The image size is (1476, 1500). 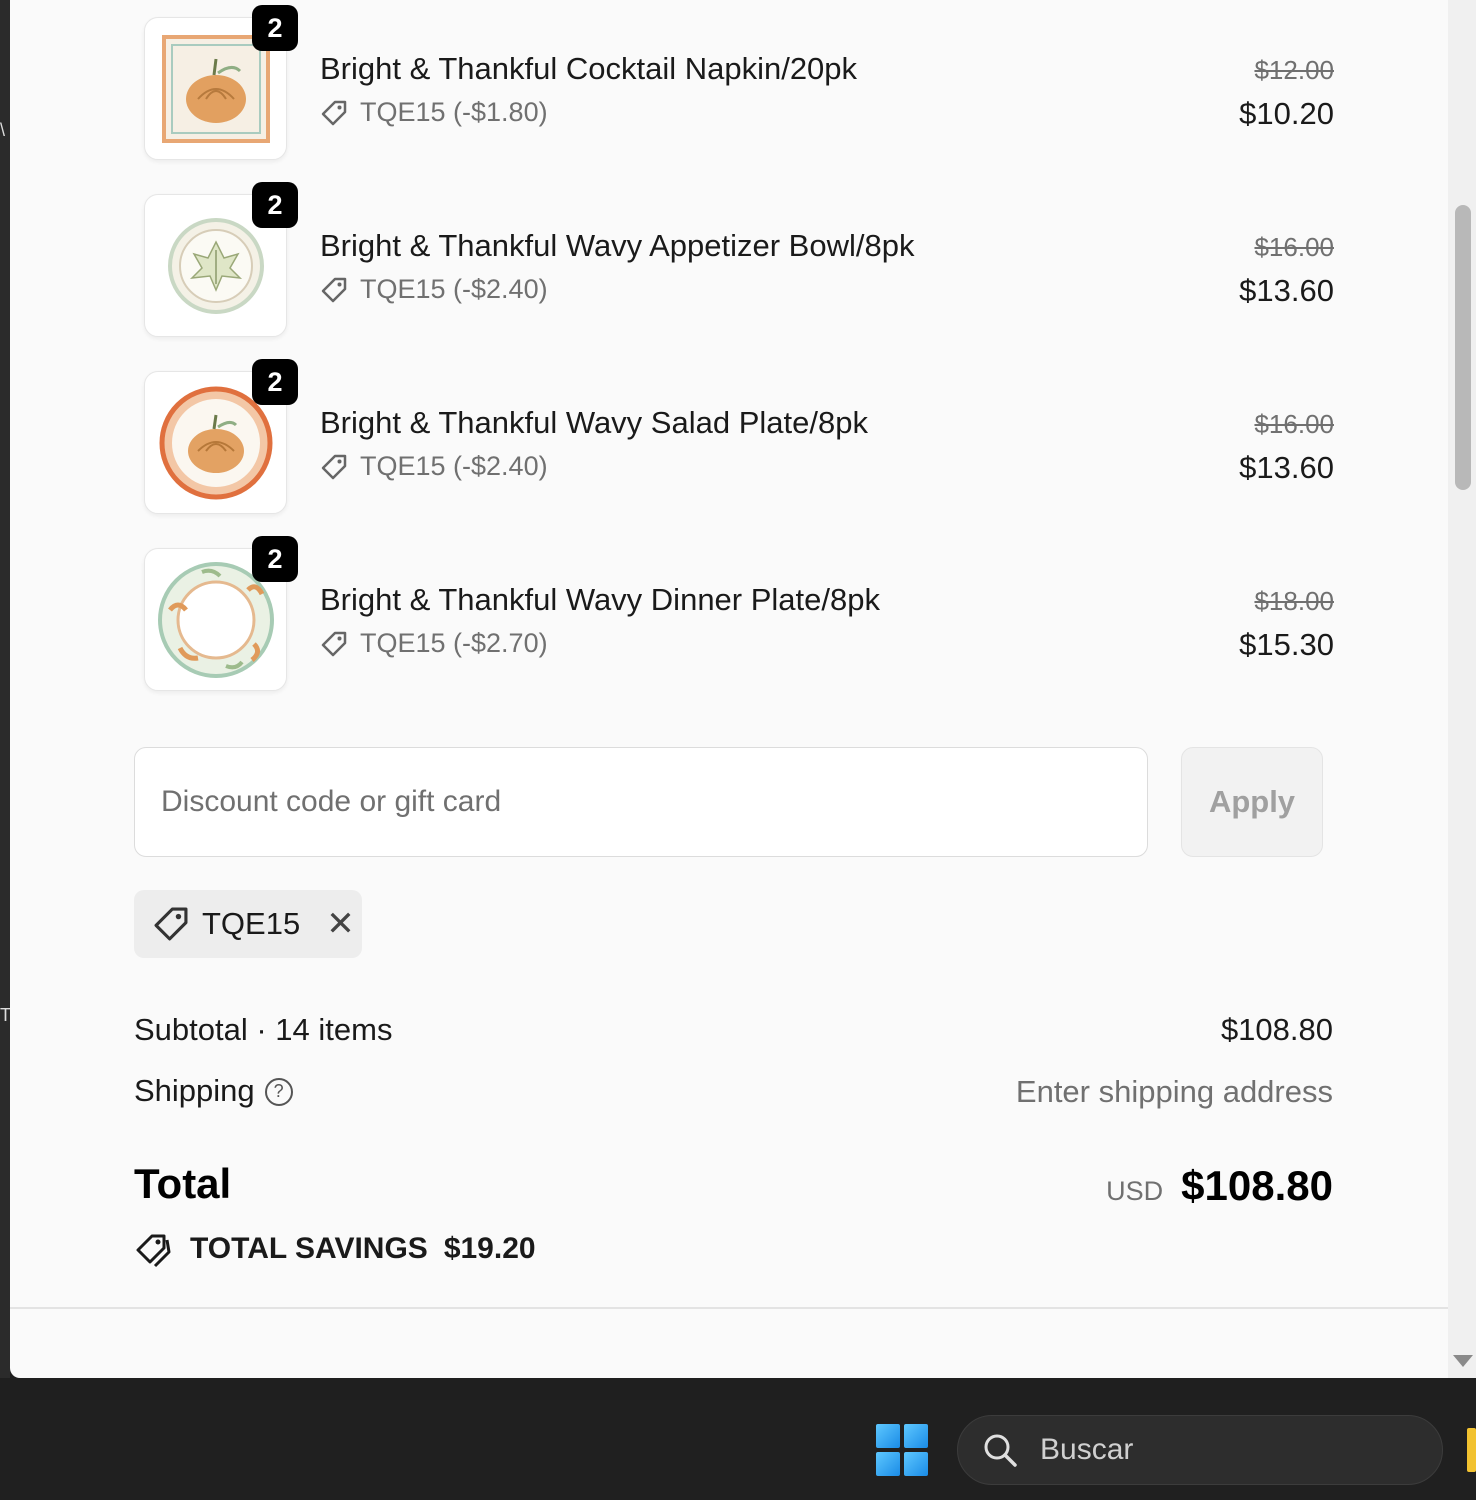 What do you see at coordinates (589, 68) in the screenshot?
I see `item-name: Bright & Thankful Cocktail Napkin/20pk` at bounding box center [589, 68].